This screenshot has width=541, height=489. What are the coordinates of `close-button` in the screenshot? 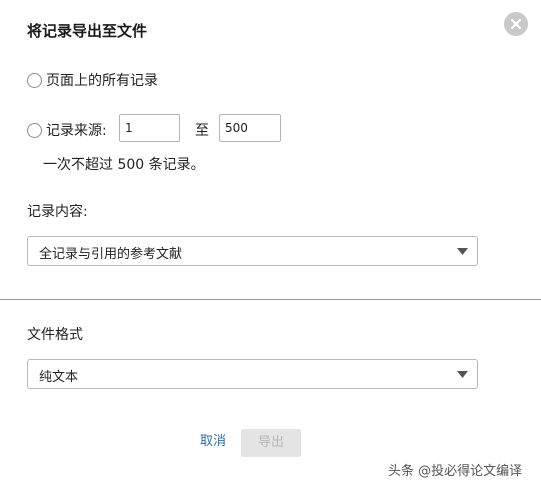 It's located at (516, 24).